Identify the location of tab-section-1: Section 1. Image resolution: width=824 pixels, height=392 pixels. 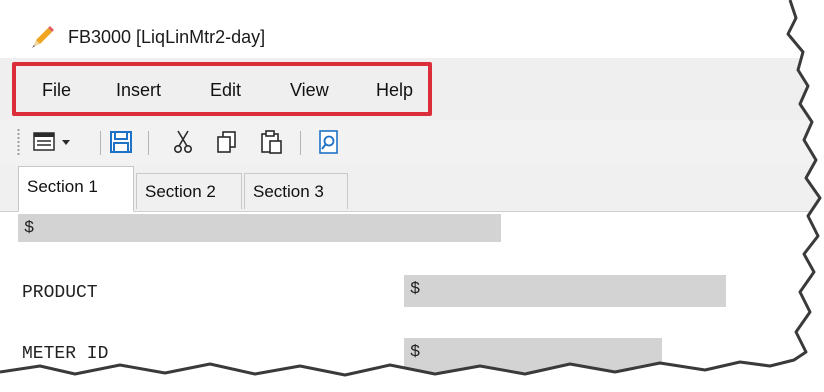
(76, 189).